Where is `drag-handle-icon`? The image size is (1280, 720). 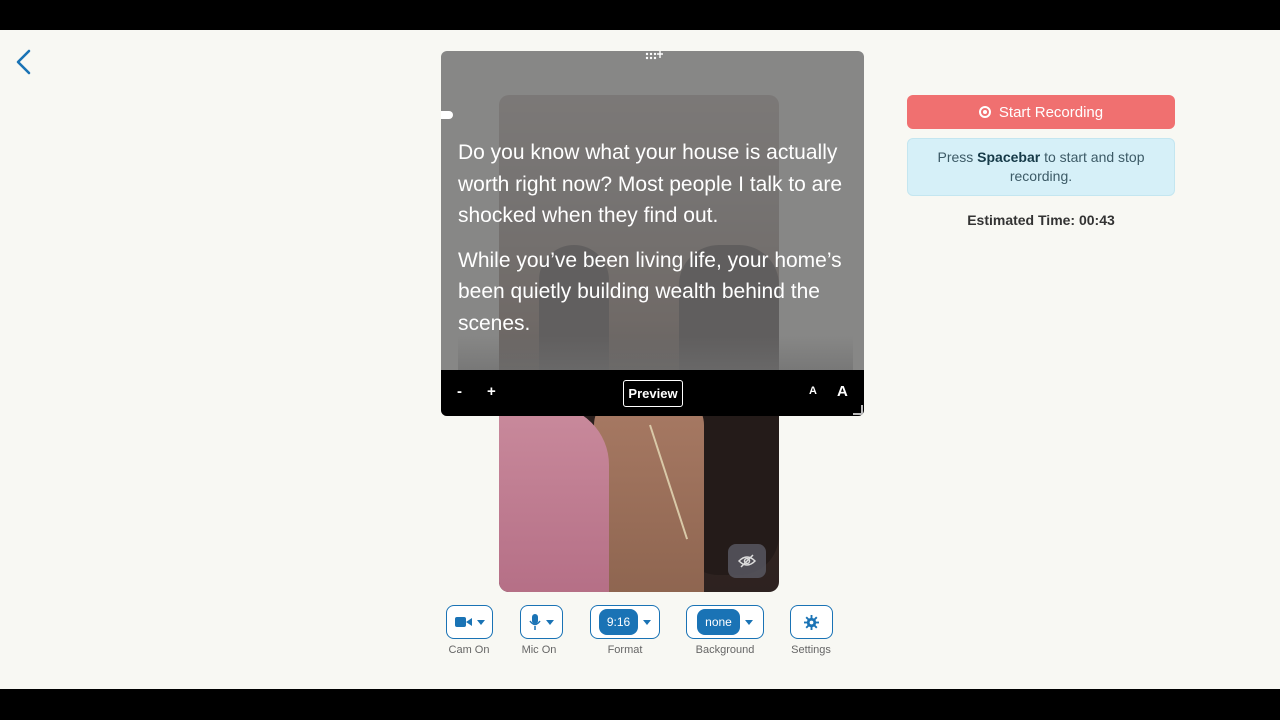
drag-handle-icon is located at coordinates (654, 57).